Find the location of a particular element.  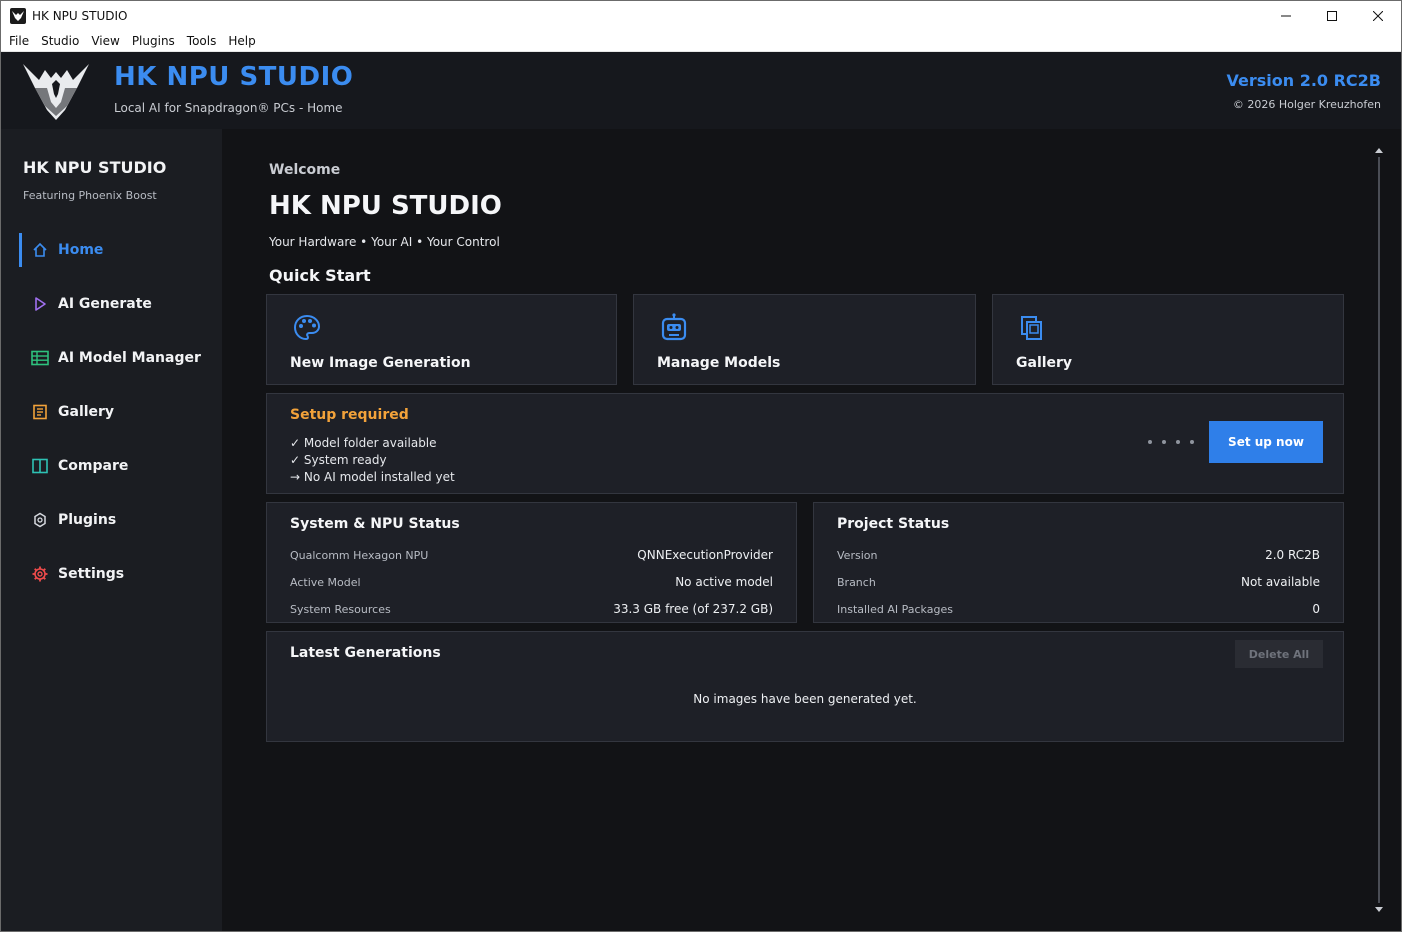

sidebar-item-ai-generate: AI Generate is located at coordinates (114, 304).